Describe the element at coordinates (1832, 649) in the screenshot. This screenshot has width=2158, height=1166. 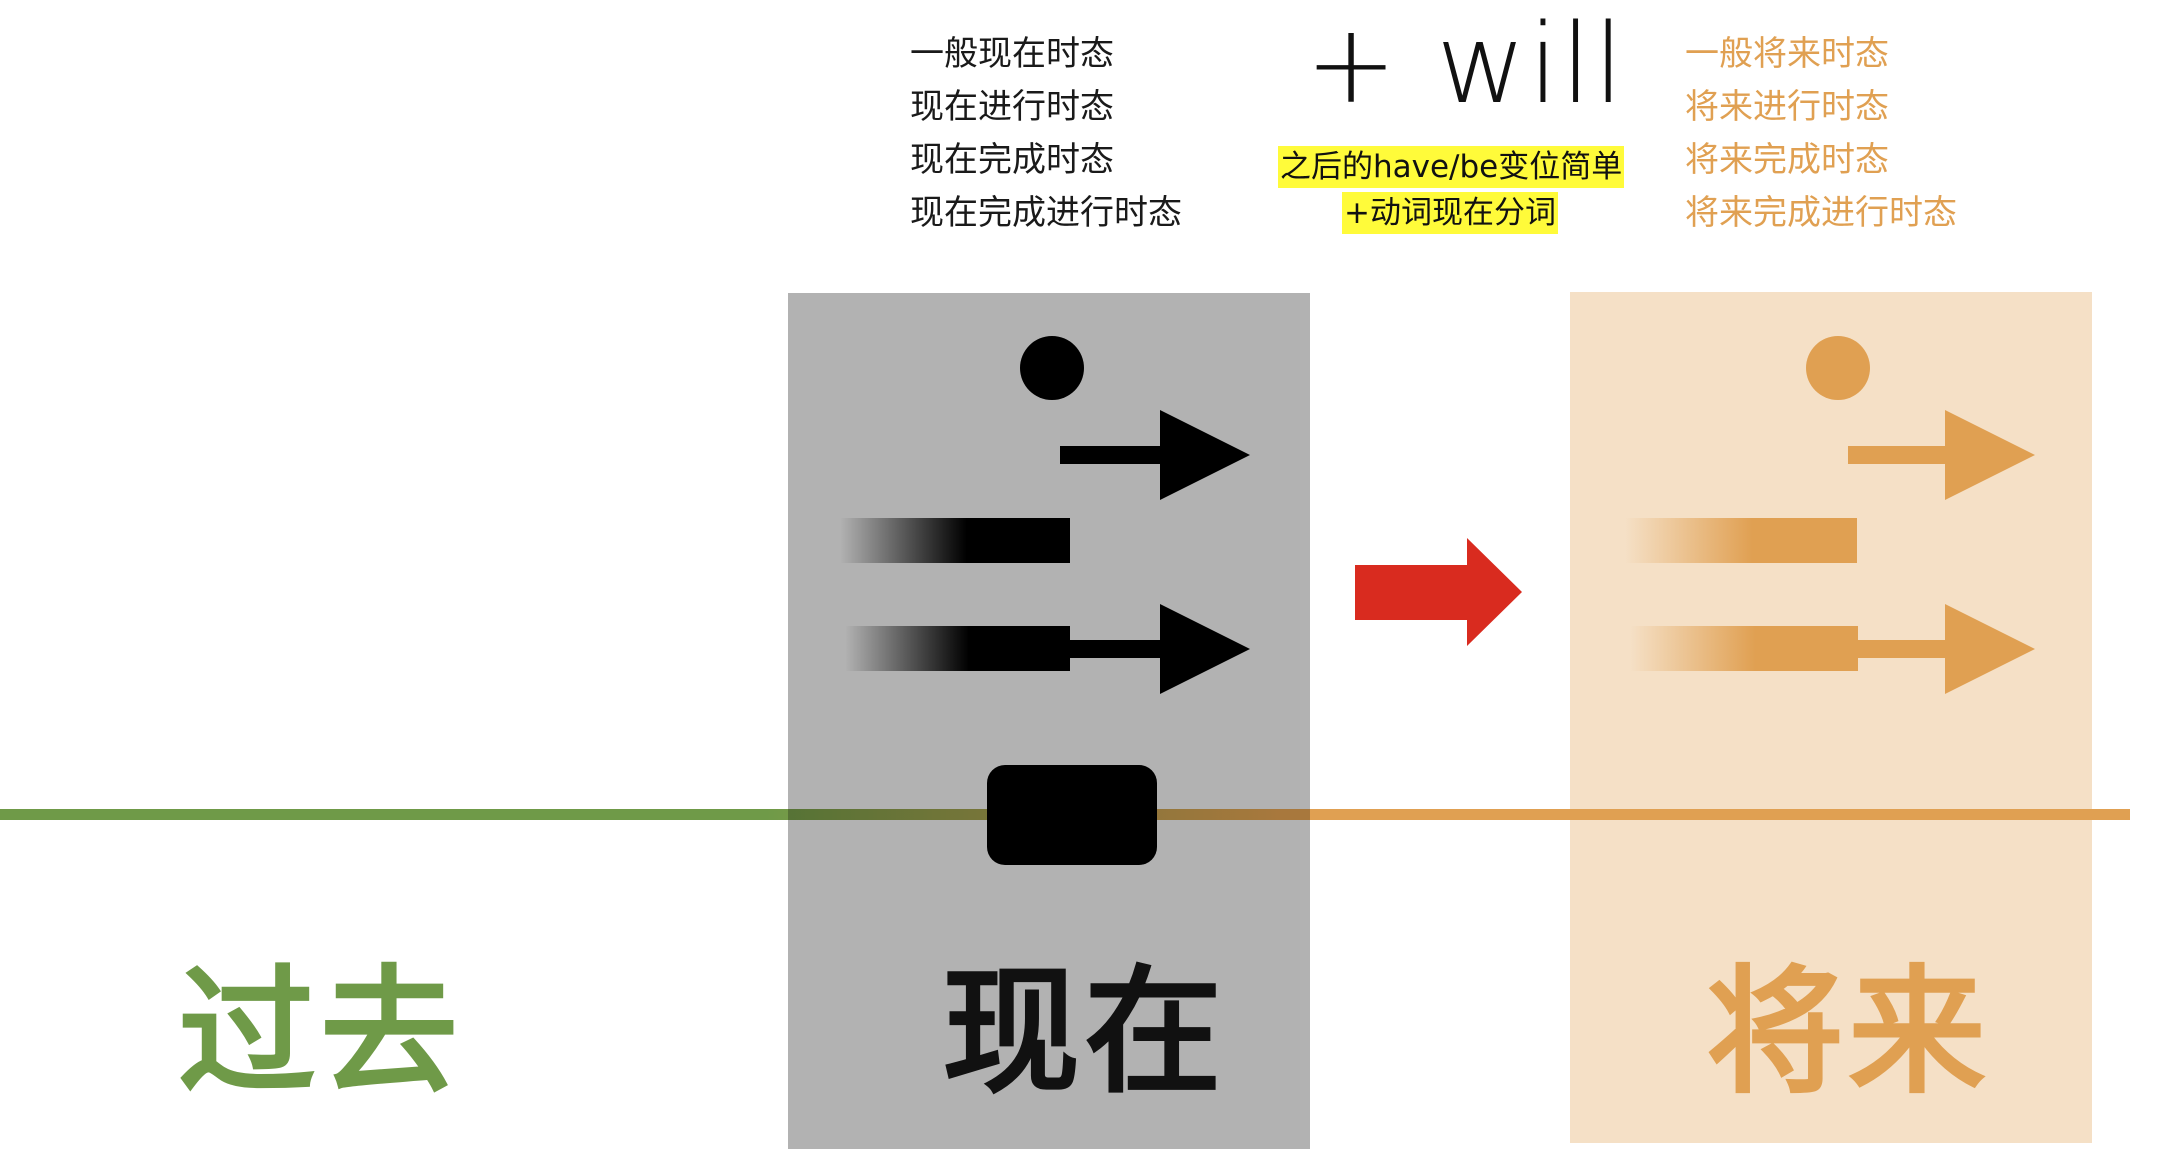
I see `future-perfect-progressive-arrow-icon` at that location.